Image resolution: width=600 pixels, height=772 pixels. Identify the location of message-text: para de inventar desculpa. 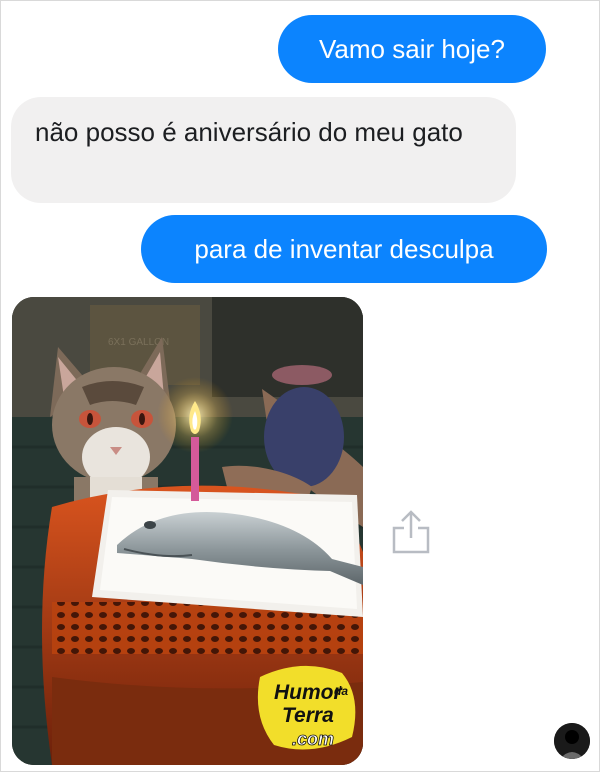
(344, 249).